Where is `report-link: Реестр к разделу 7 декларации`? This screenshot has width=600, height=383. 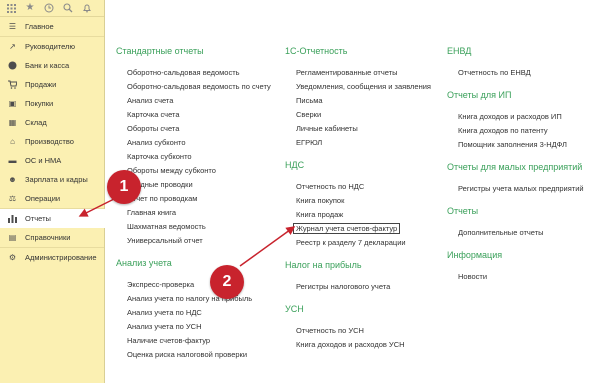 report-link: Реестр к разделу 7 декларации is located at coordinates (368, 243).